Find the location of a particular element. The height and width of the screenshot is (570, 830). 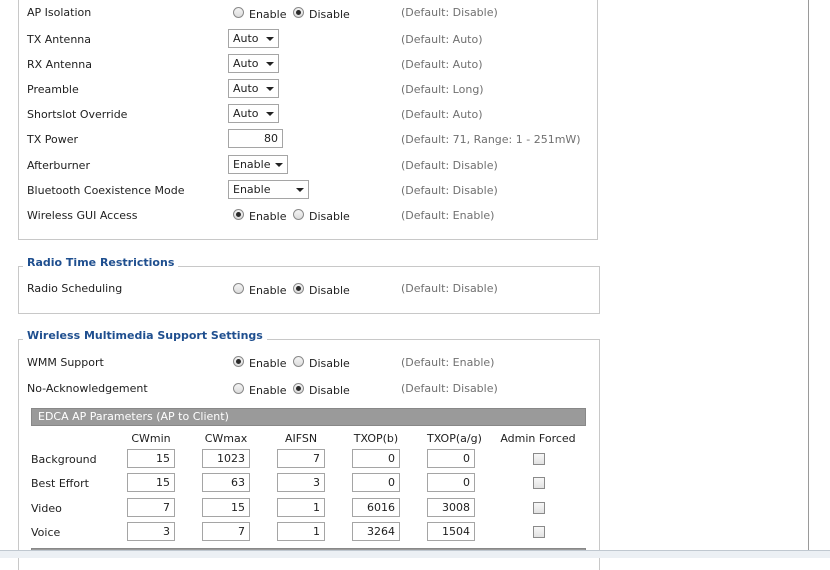

video-txop-ag-input: 3008 is located at coordinates (451, 507).